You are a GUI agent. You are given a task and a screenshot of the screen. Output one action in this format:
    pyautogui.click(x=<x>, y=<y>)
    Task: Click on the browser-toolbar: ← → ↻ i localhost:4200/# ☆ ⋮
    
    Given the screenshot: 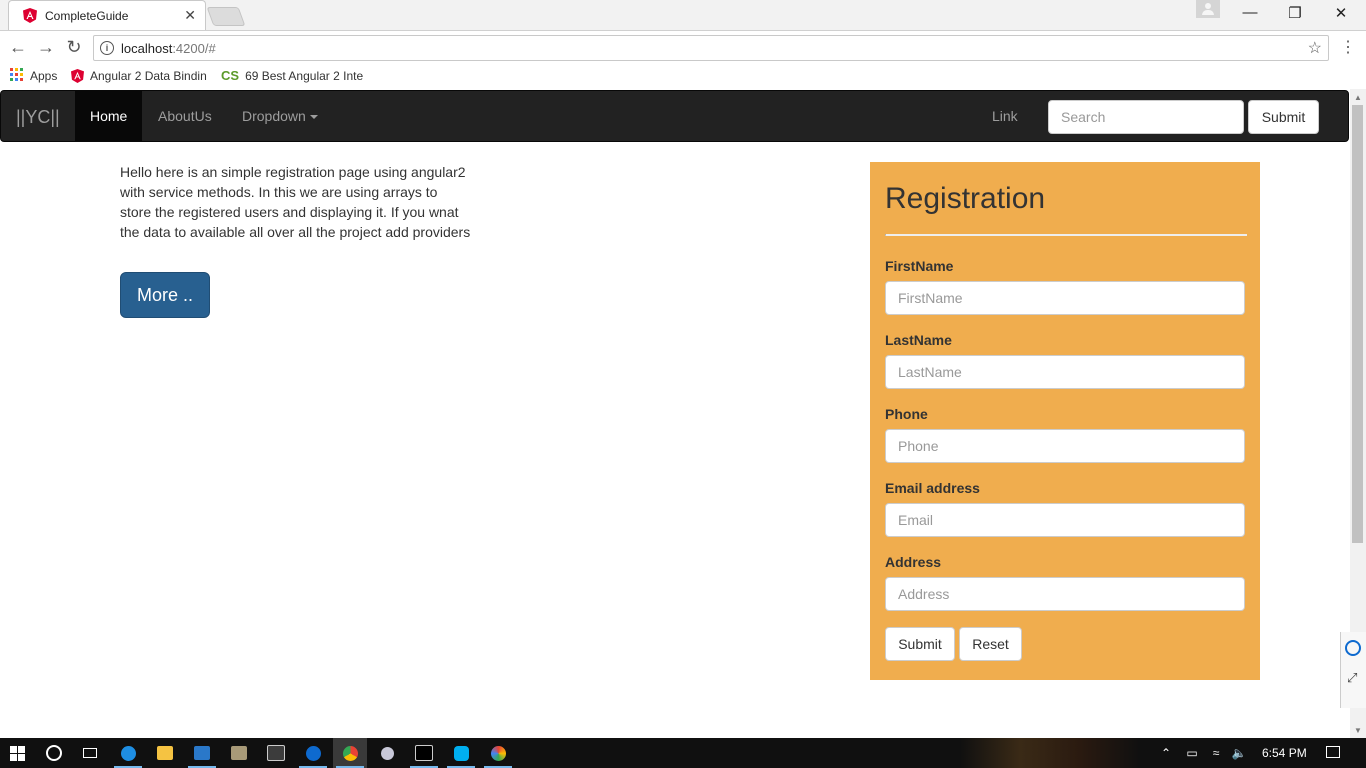 What is the action you would take?
    pyautogui.click(x=683, y=47)
    